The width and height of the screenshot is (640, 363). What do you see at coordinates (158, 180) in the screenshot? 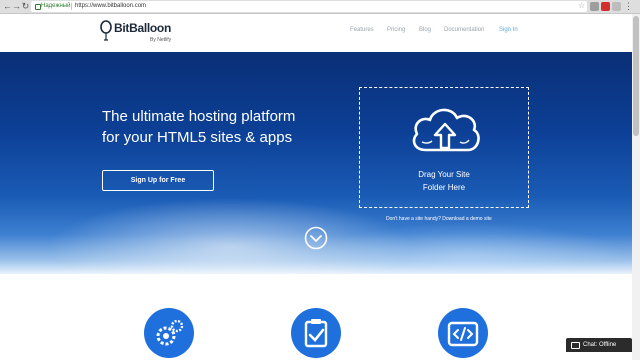
I see `sign-up-button: Sign Up for Free` at bounding box center [158, 180].